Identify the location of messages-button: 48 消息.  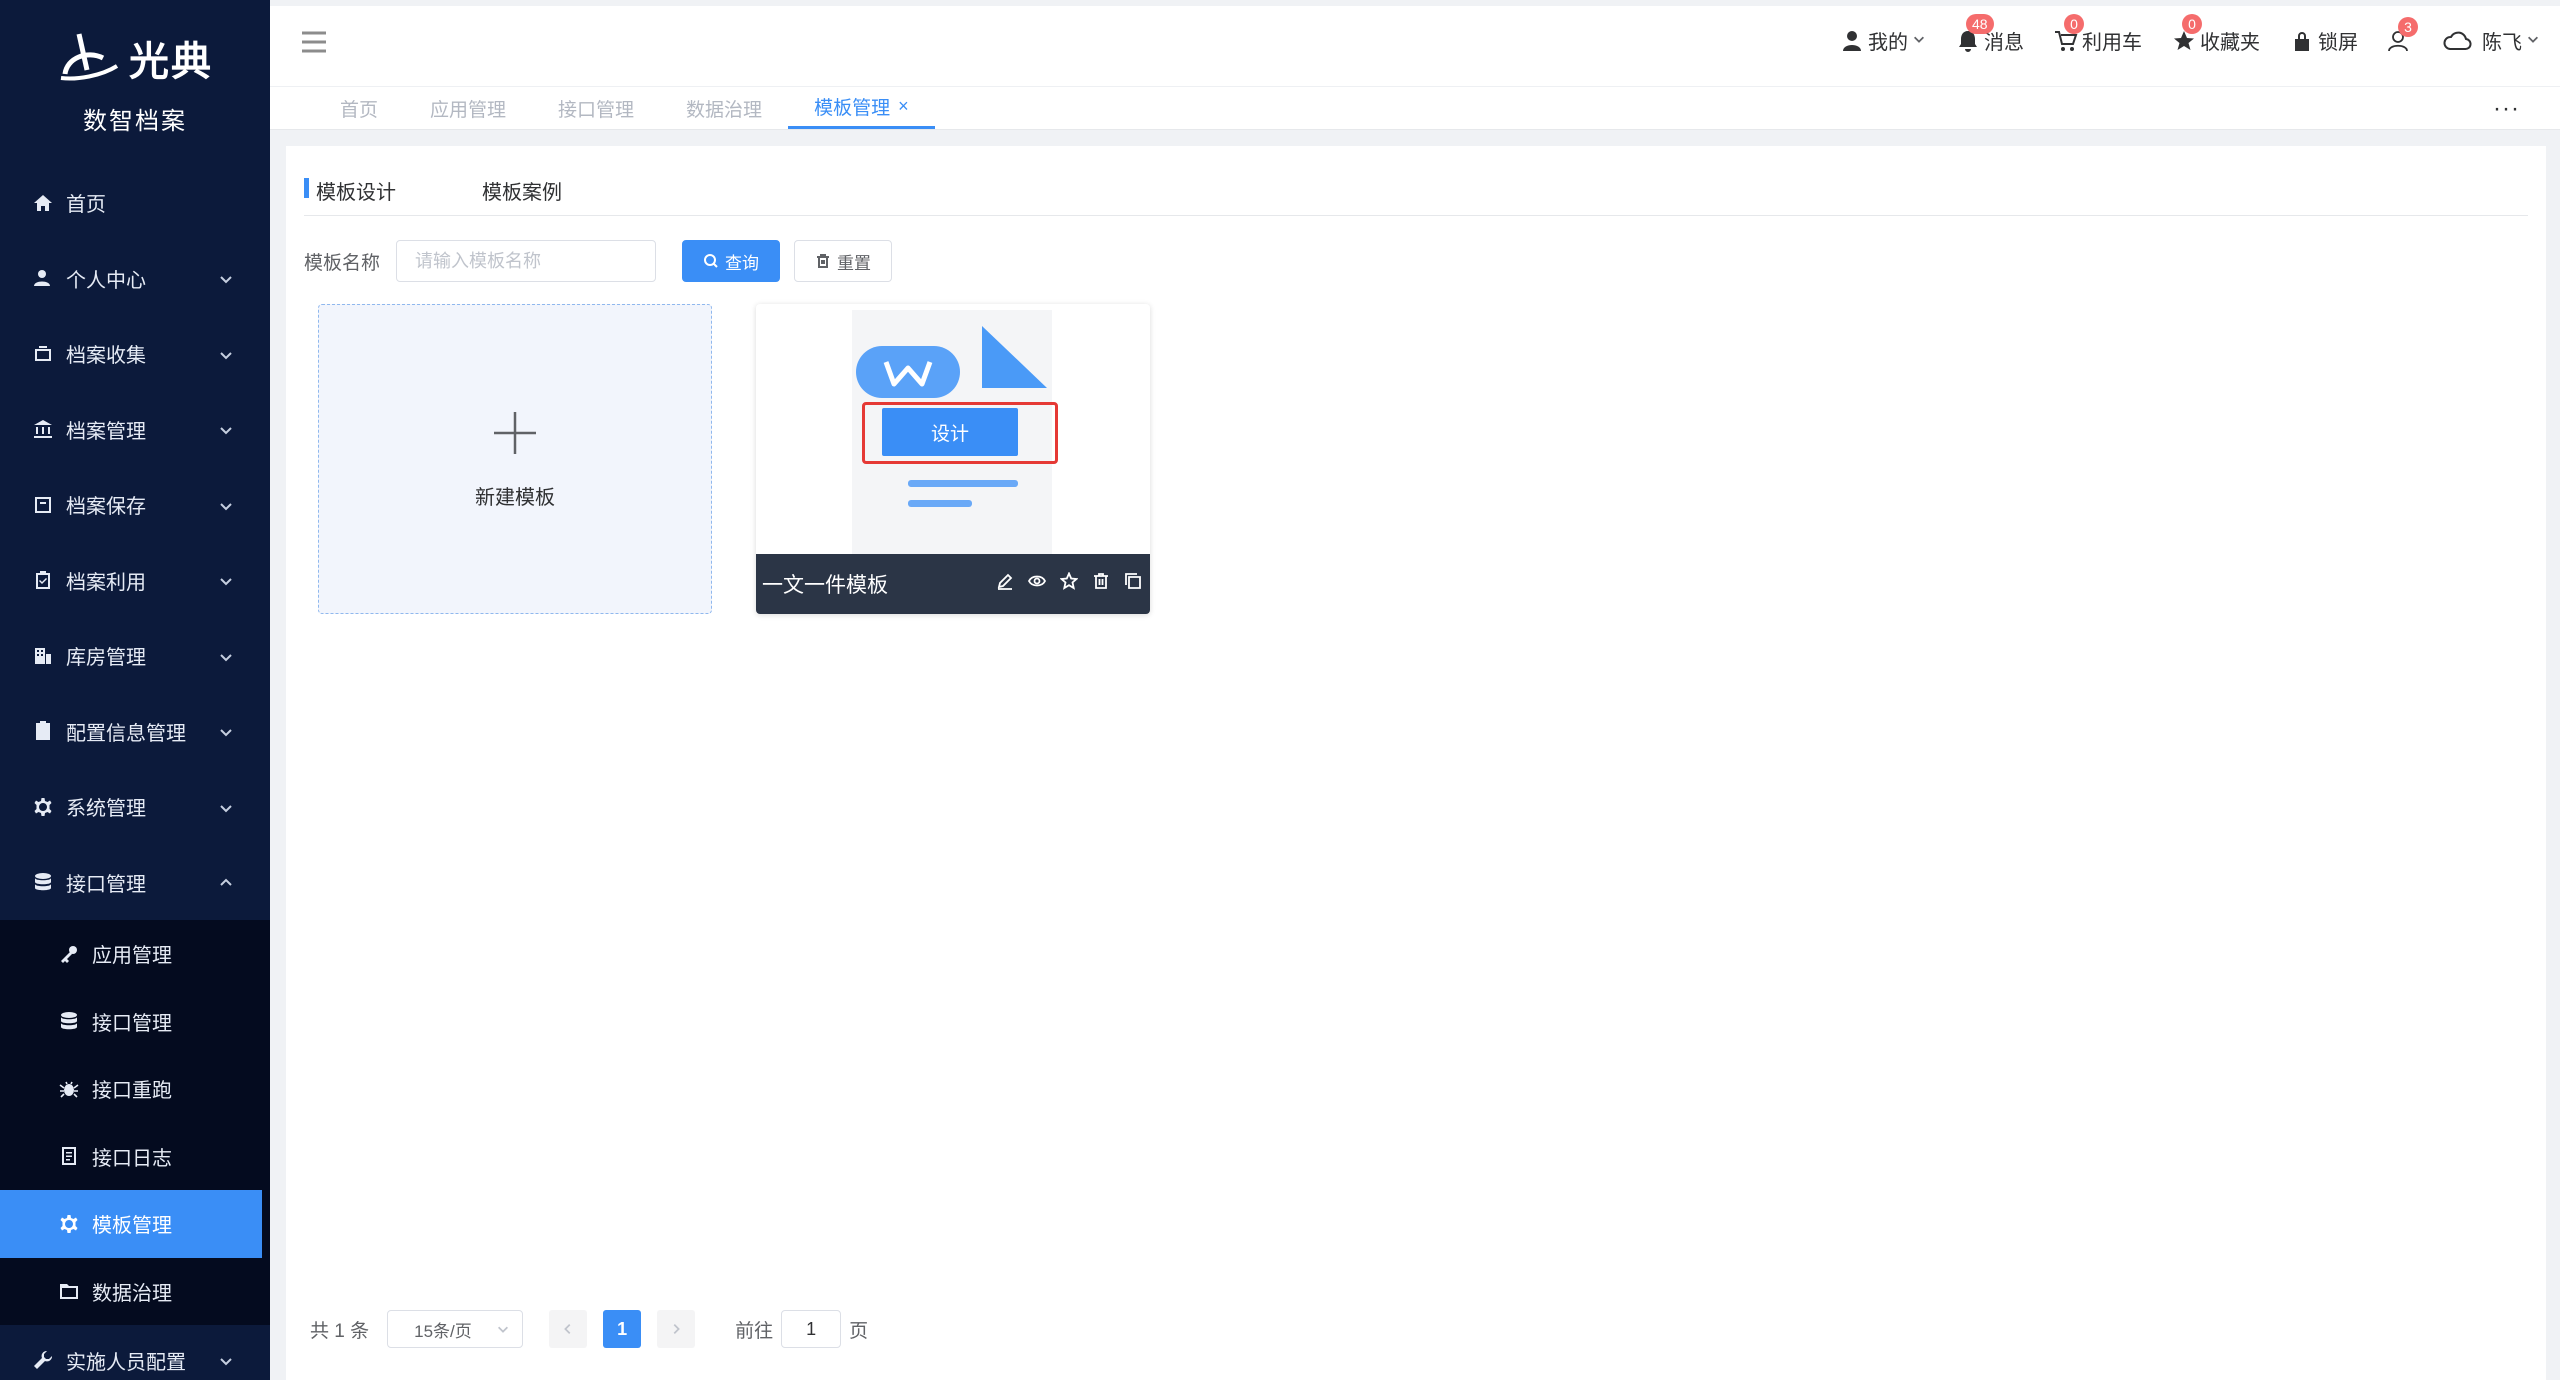
(1990, 34).